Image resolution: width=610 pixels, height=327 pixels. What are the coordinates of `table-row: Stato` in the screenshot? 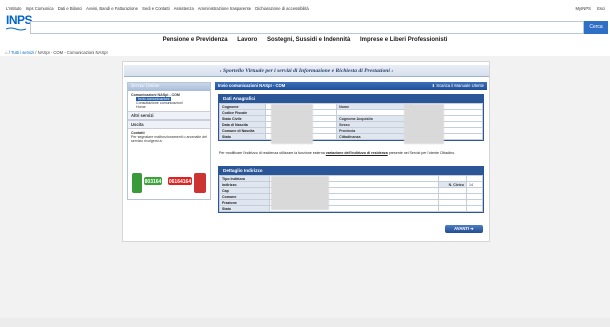 It's located at (351, 208).